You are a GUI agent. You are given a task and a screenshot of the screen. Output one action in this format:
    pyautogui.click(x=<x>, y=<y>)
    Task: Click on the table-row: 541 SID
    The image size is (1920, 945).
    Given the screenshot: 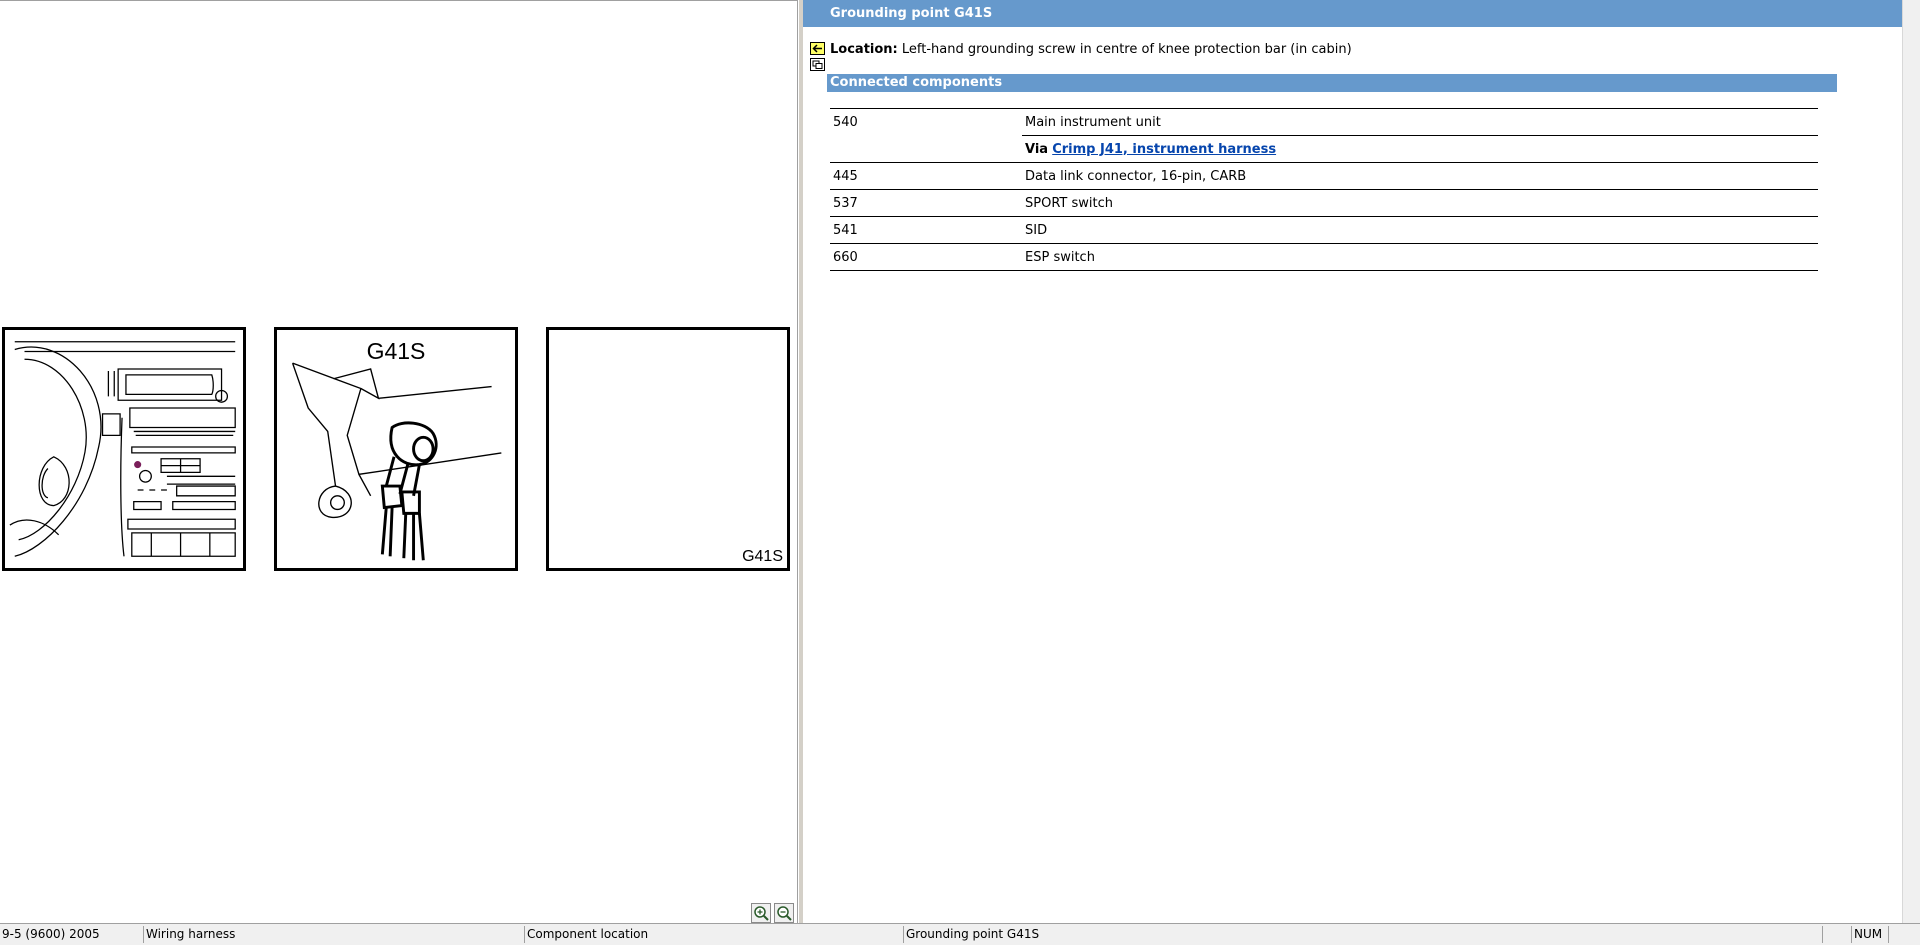 What is the action you would take?
    pyautogui.click(x=1324, y=230)
    